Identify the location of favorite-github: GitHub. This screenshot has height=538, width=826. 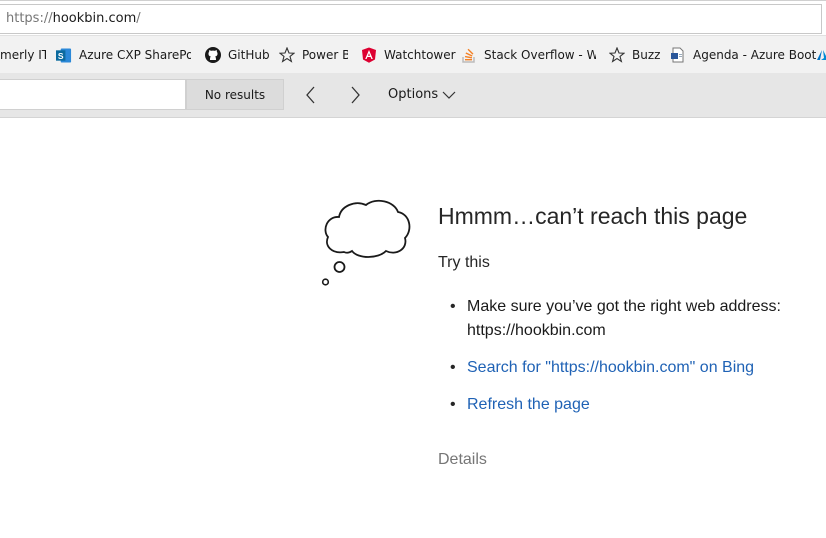
(237, 54).